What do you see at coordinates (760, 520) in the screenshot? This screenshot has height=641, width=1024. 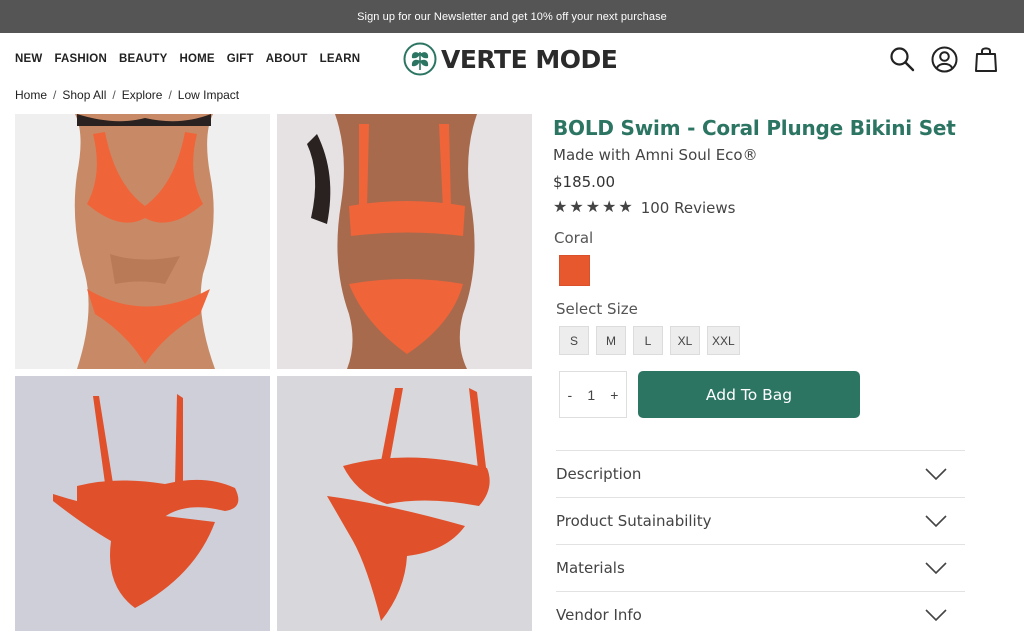 I see `accordion-product-sustainability: Product Sutainability` at bounding box center [760, 520].